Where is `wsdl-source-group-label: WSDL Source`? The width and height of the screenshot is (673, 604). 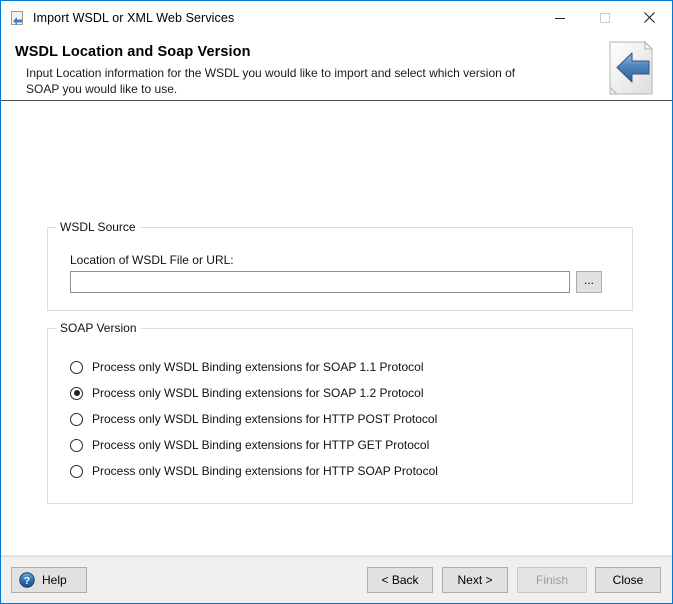
wsdl-source-group-label: WSDL Source is located at coordinates (98, 227).